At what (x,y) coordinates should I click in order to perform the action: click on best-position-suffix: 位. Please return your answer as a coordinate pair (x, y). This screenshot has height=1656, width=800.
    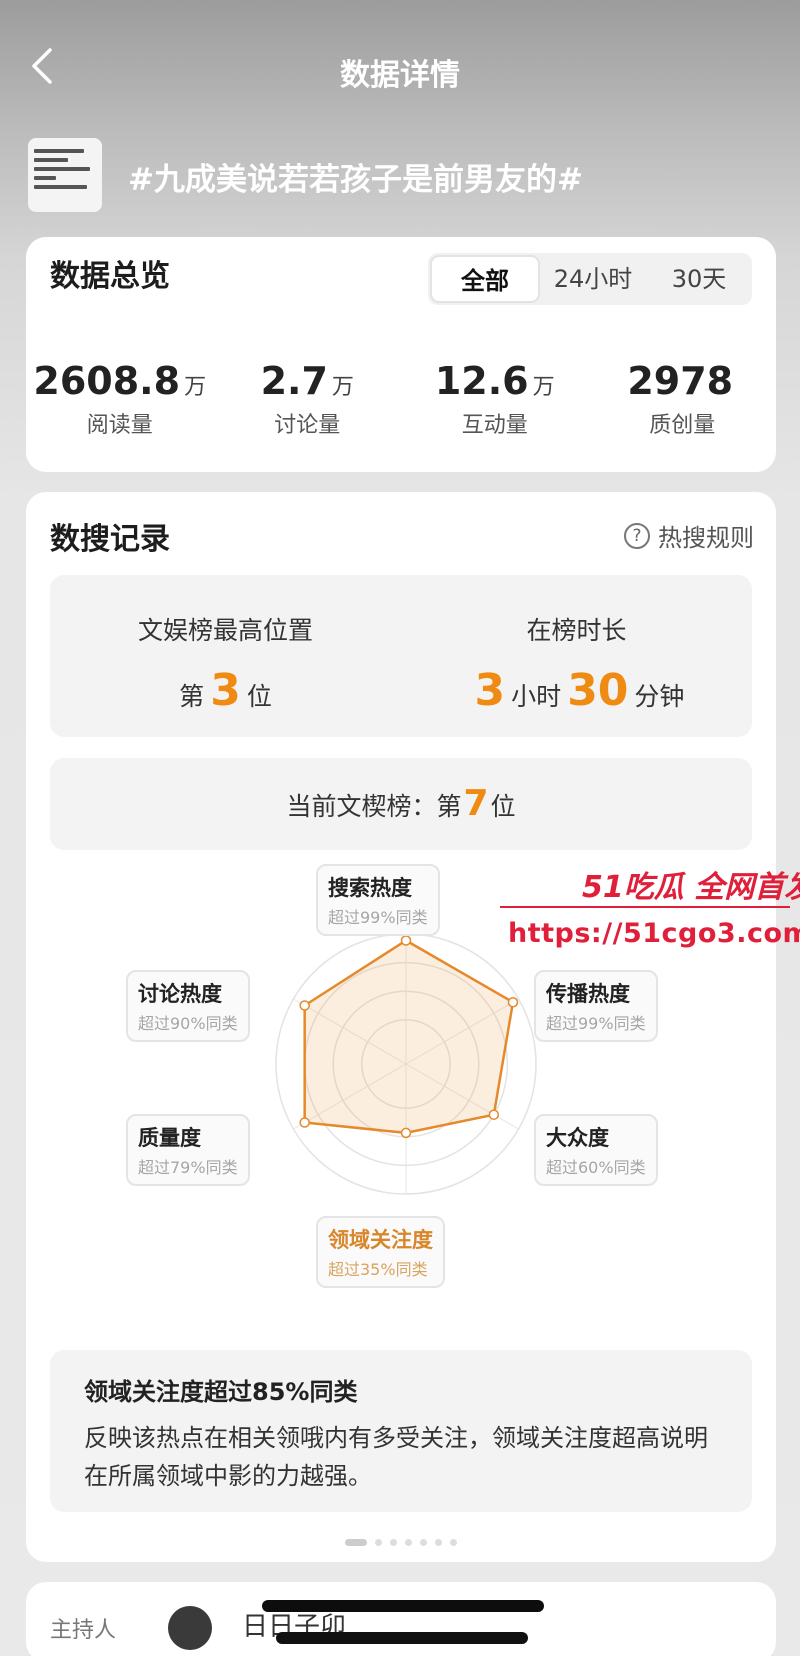
    Looking at the image, I should click on (259, 696).